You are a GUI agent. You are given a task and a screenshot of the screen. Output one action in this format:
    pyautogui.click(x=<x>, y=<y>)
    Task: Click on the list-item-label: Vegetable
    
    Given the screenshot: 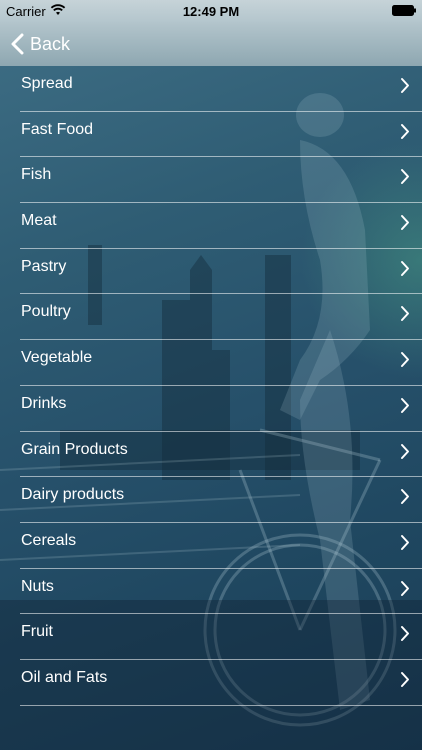 What is the action you would take?
    pyautogui.click(x=57, y=358)
    